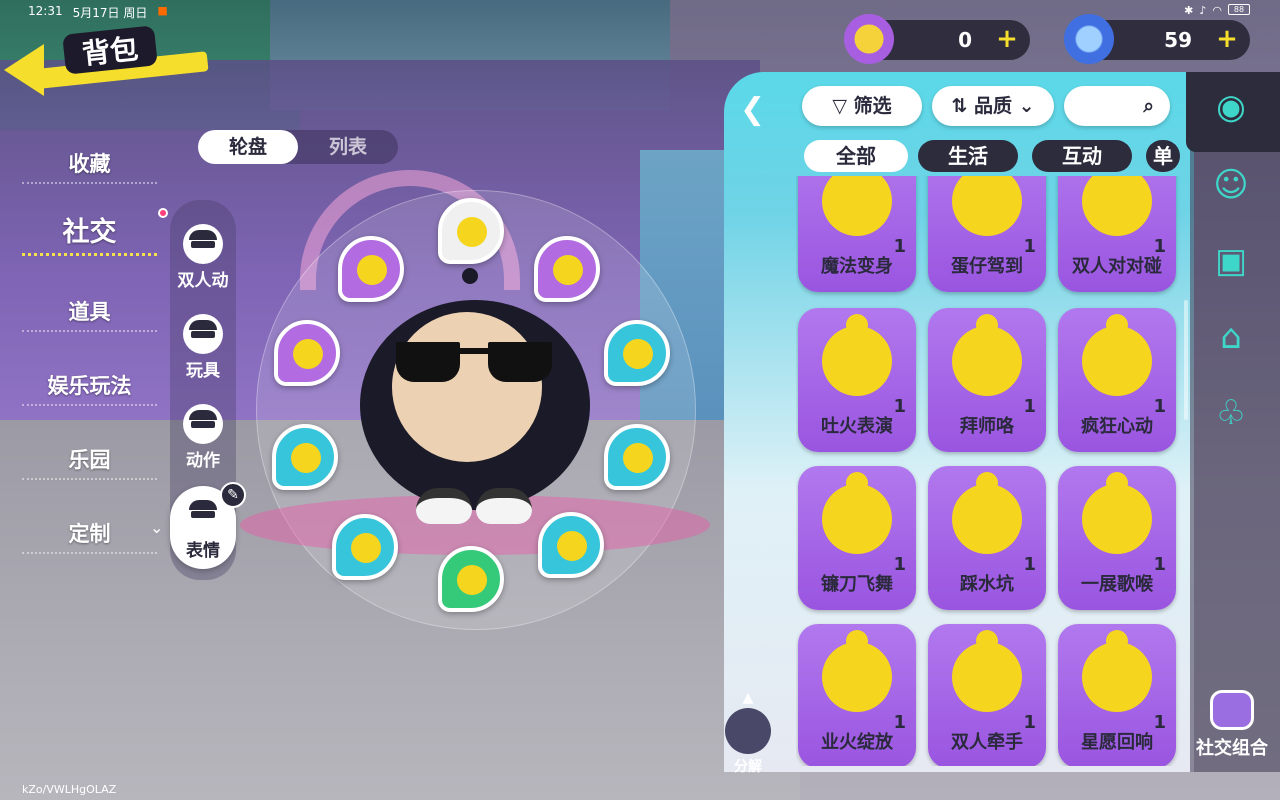 This screenshot has height=800, width=1280. What do you see at coordinates (1231, 107) in the screenshot?
I see `character-icon: ◉` at bounding box center [1231, 107].